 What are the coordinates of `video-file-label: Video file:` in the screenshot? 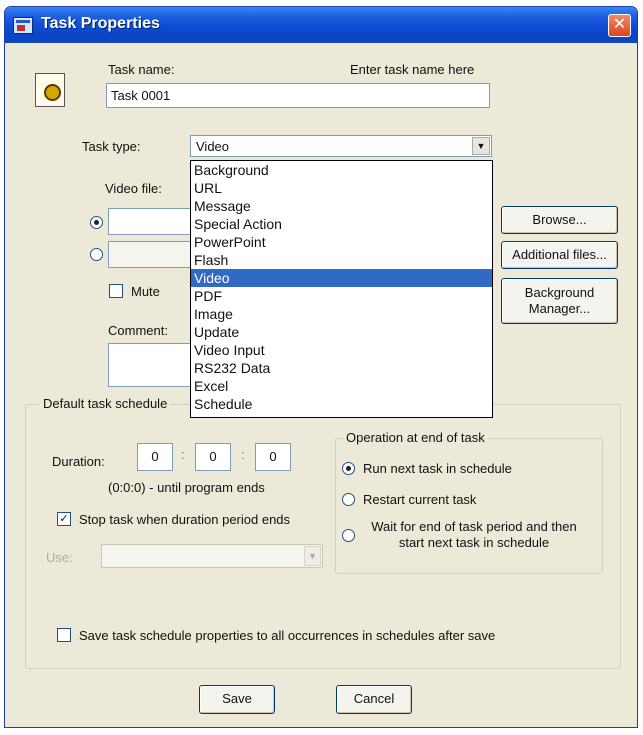 It's located at (133, 188).